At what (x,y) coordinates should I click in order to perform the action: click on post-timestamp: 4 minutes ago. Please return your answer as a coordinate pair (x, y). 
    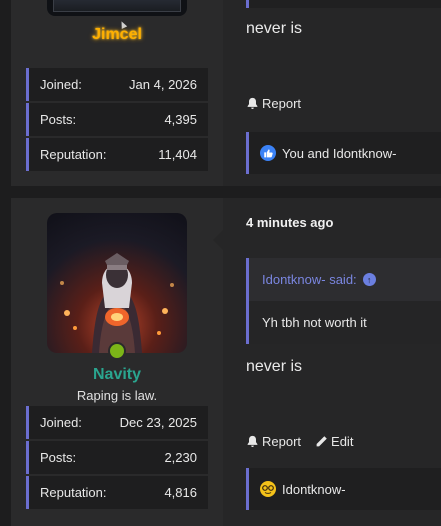
    Looking at the image, I should click on (289, 222).